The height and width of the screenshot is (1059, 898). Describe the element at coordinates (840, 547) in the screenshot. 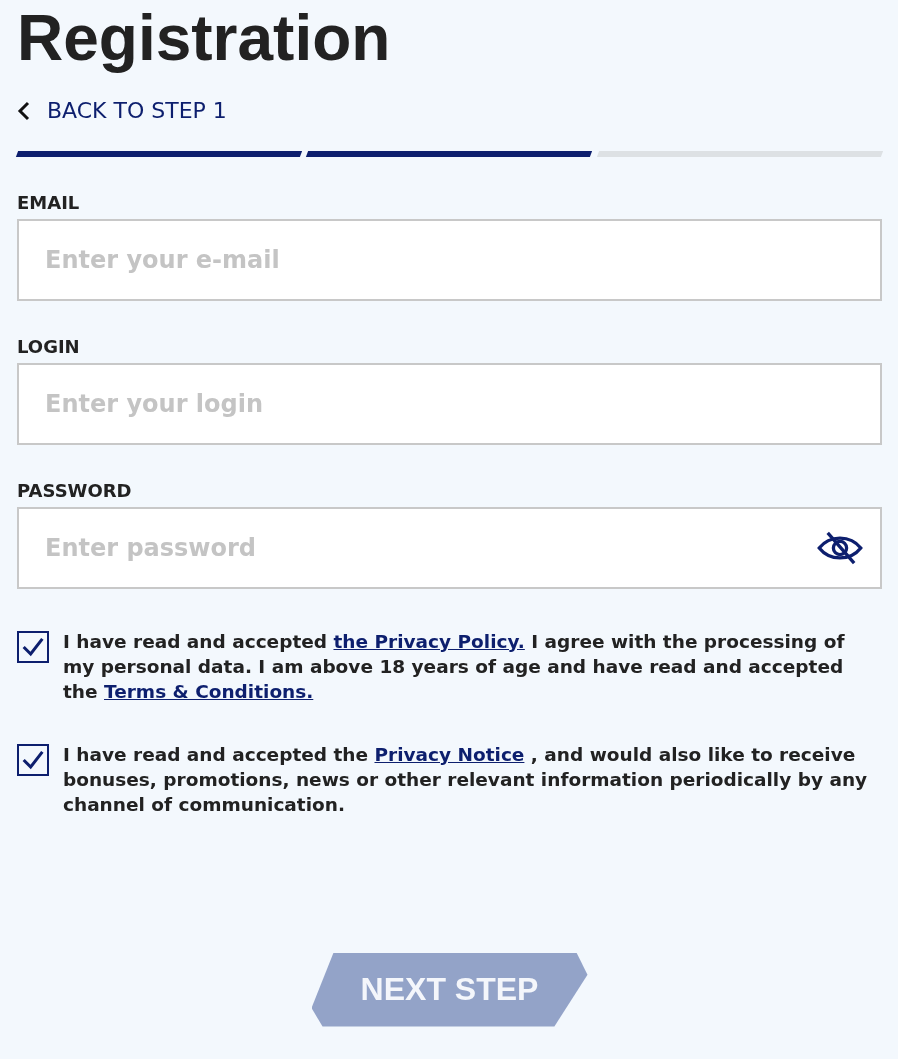

I see `eye-slash-icon` at that location.